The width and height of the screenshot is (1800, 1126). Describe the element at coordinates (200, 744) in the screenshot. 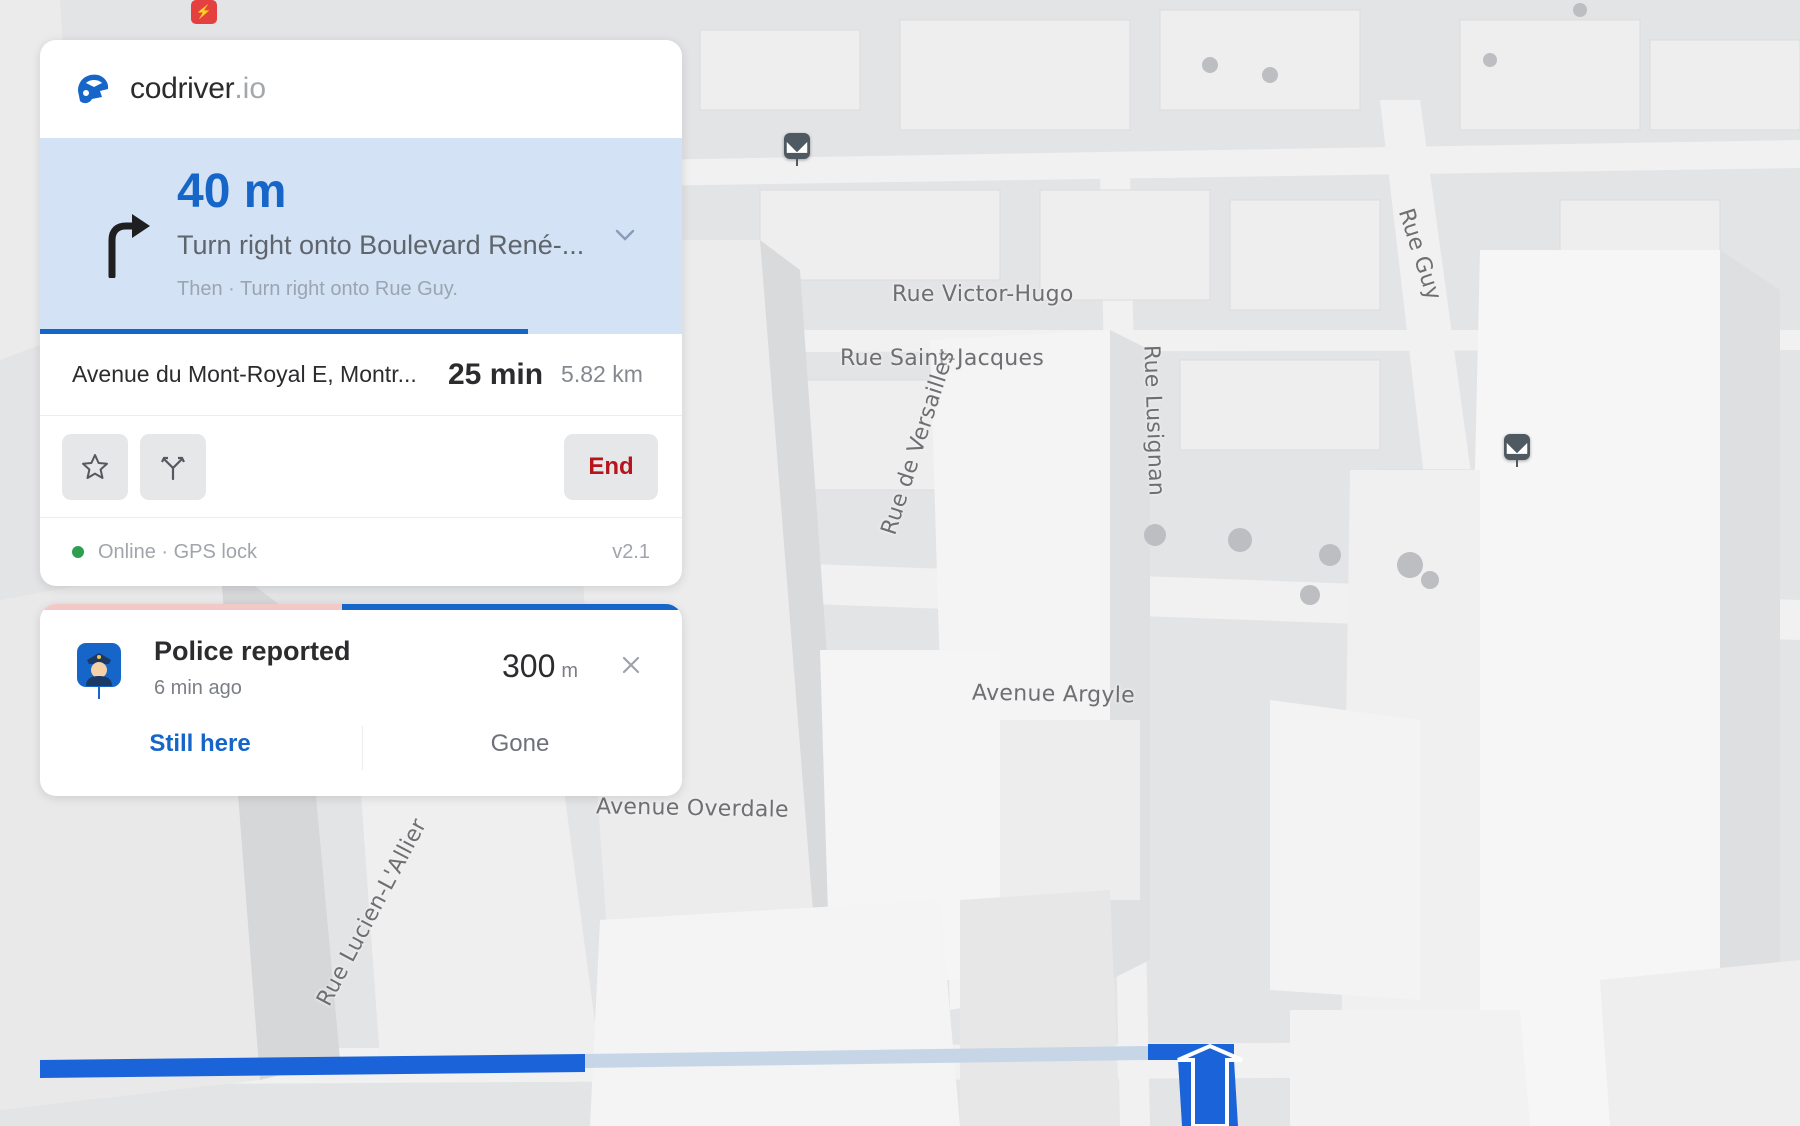

I see `still-here-button: Still here` at that location.